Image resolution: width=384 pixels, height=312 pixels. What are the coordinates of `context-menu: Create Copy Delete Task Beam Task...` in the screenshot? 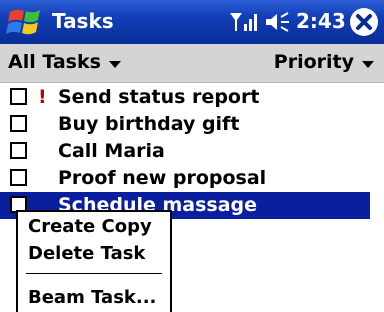 It's located at (94, 261).